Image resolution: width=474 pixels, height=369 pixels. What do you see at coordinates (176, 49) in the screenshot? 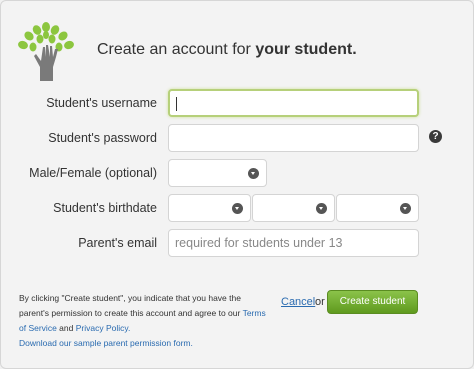
I see `title-prefix: Create an account for` at bounding box center [176, 49].